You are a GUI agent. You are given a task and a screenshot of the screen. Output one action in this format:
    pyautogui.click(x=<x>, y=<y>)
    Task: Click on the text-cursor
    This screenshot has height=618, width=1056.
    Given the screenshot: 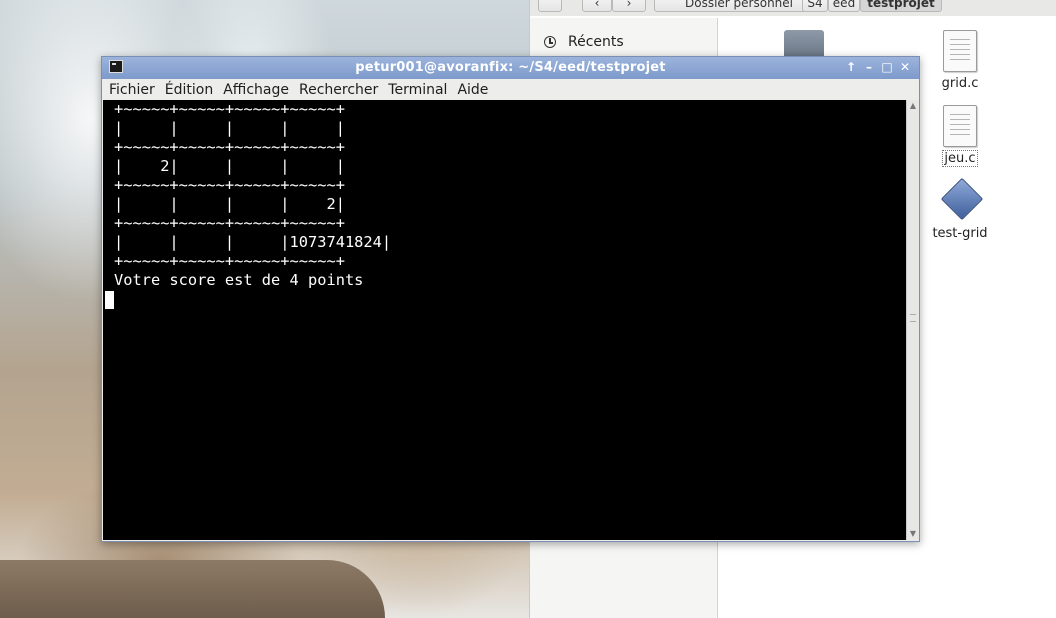 What is the action you would take?
    pyautogui.click(x=109, y=300)
    